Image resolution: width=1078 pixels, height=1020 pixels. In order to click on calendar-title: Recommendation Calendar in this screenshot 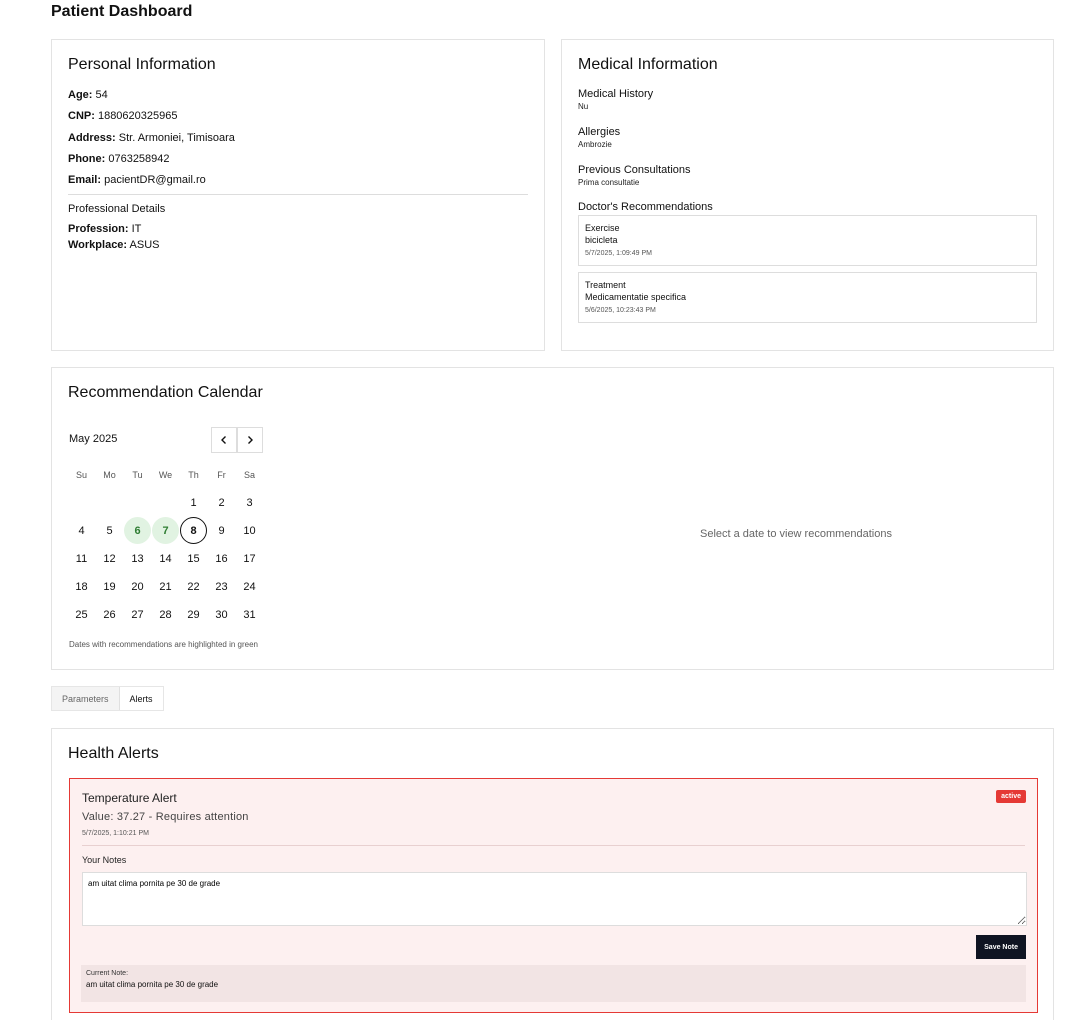, I will do `click(165, 392)`.